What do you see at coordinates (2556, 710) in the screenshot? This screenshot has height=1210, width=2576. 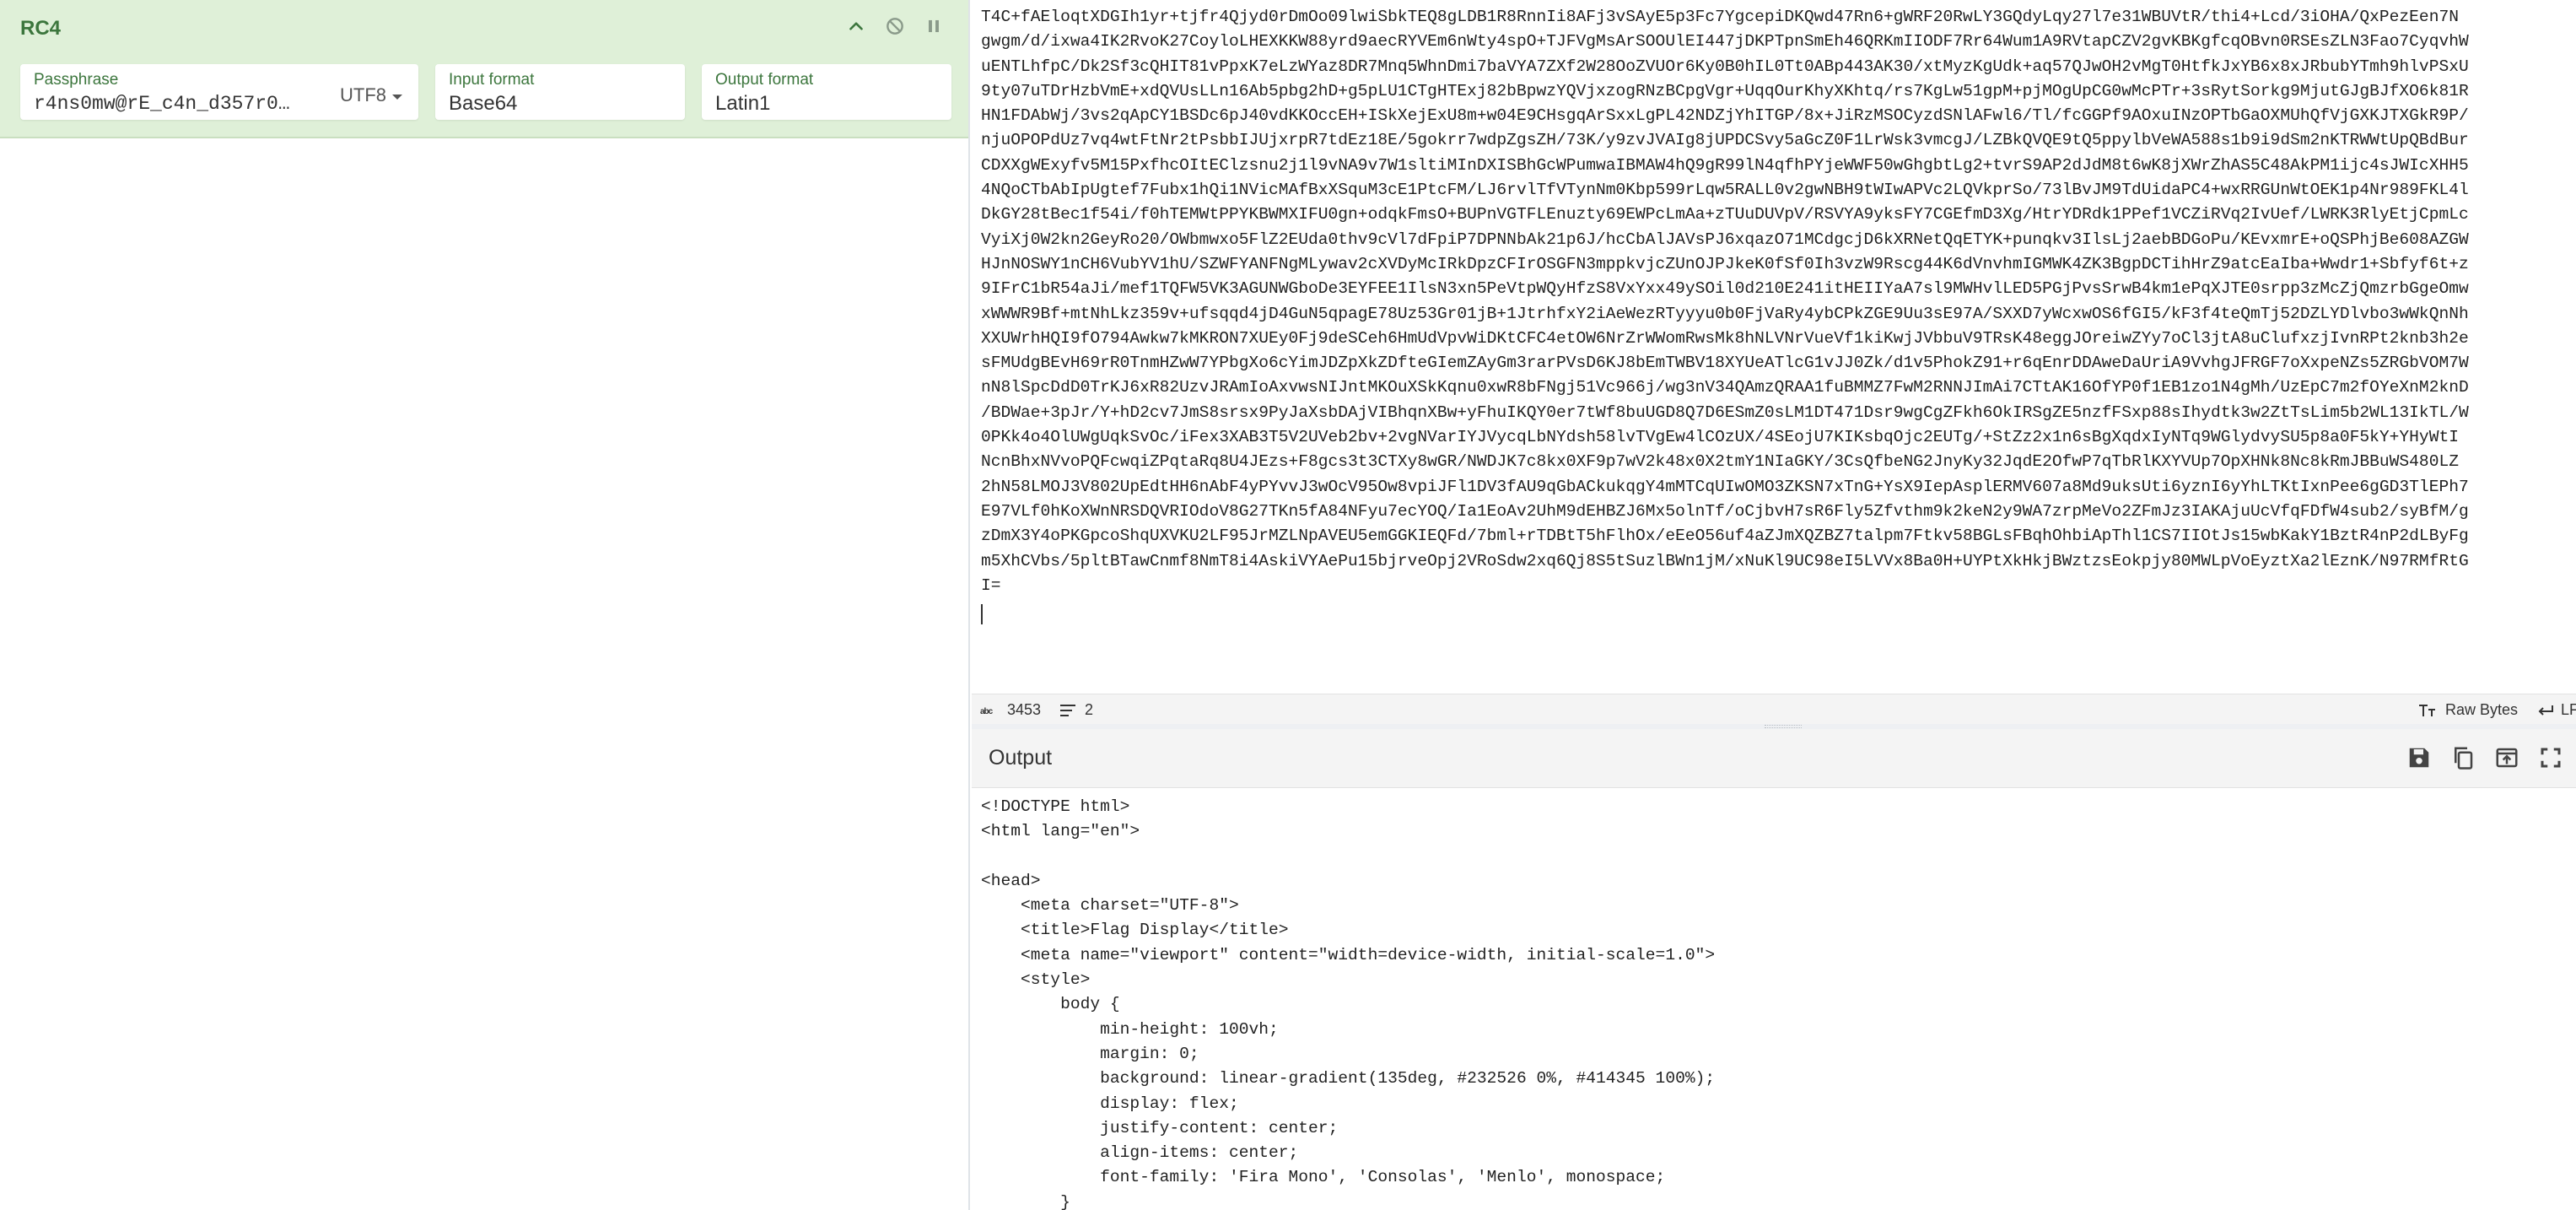 I see `eol-selector: LF` at bounding box center [2556, 710].